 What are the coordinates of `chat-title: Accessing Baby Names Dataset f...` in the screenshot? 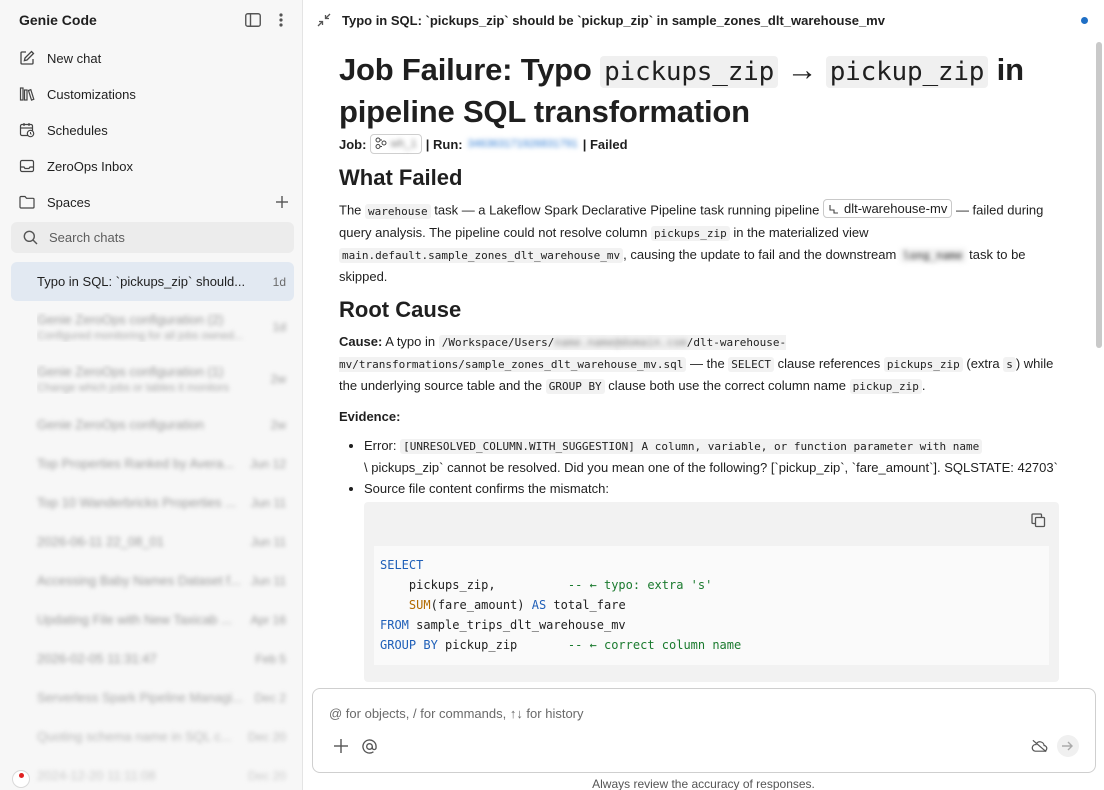 It's located at (139, 580).